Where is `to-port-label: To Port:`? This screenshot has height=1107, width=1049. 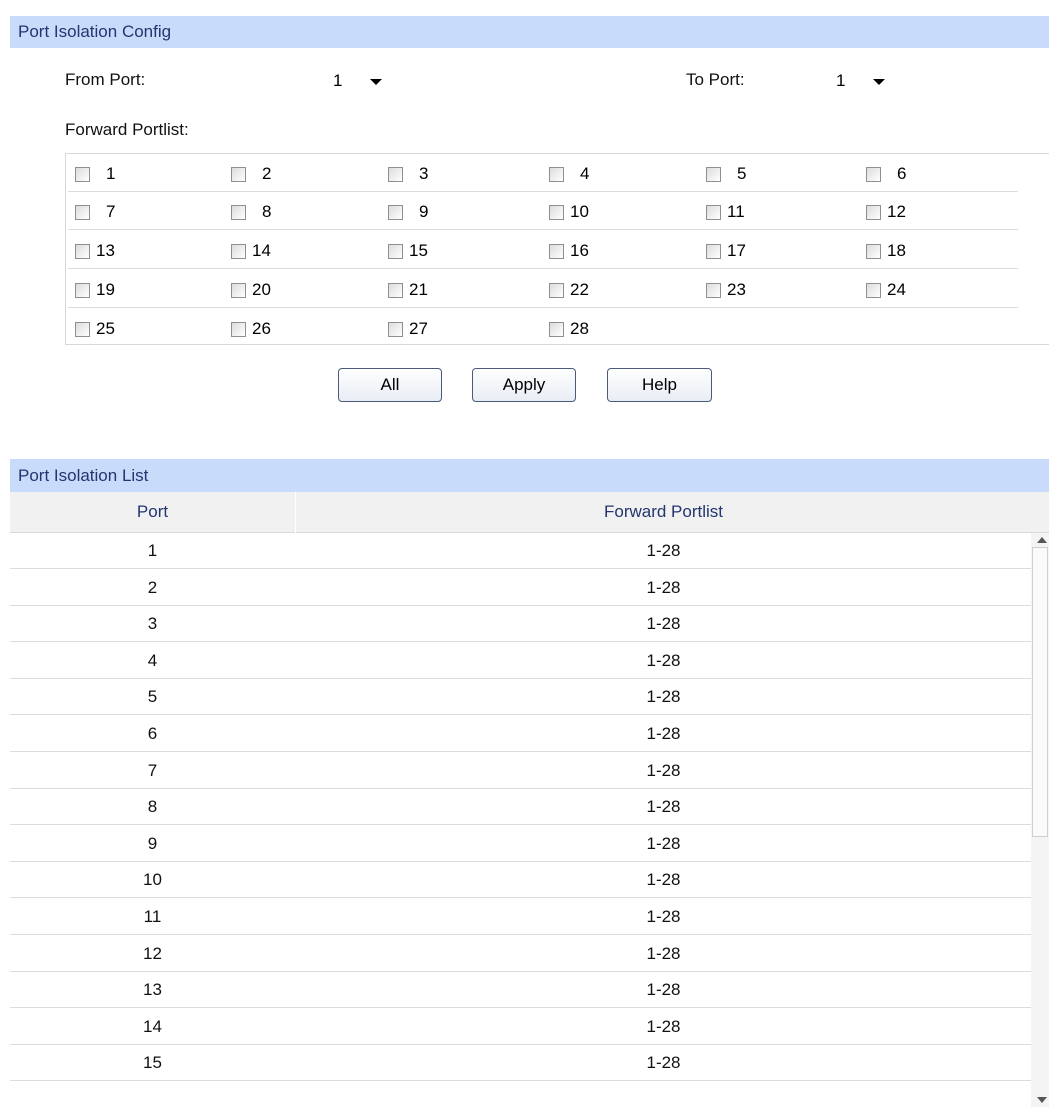 to-port-label: To Port: is located at coordinates (715, 79).